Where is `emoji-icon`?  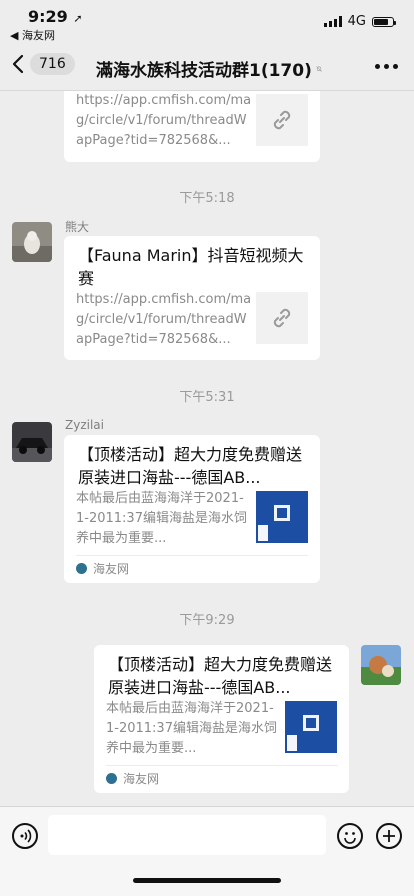 emoji-icon is located at coordinates (350, 838).